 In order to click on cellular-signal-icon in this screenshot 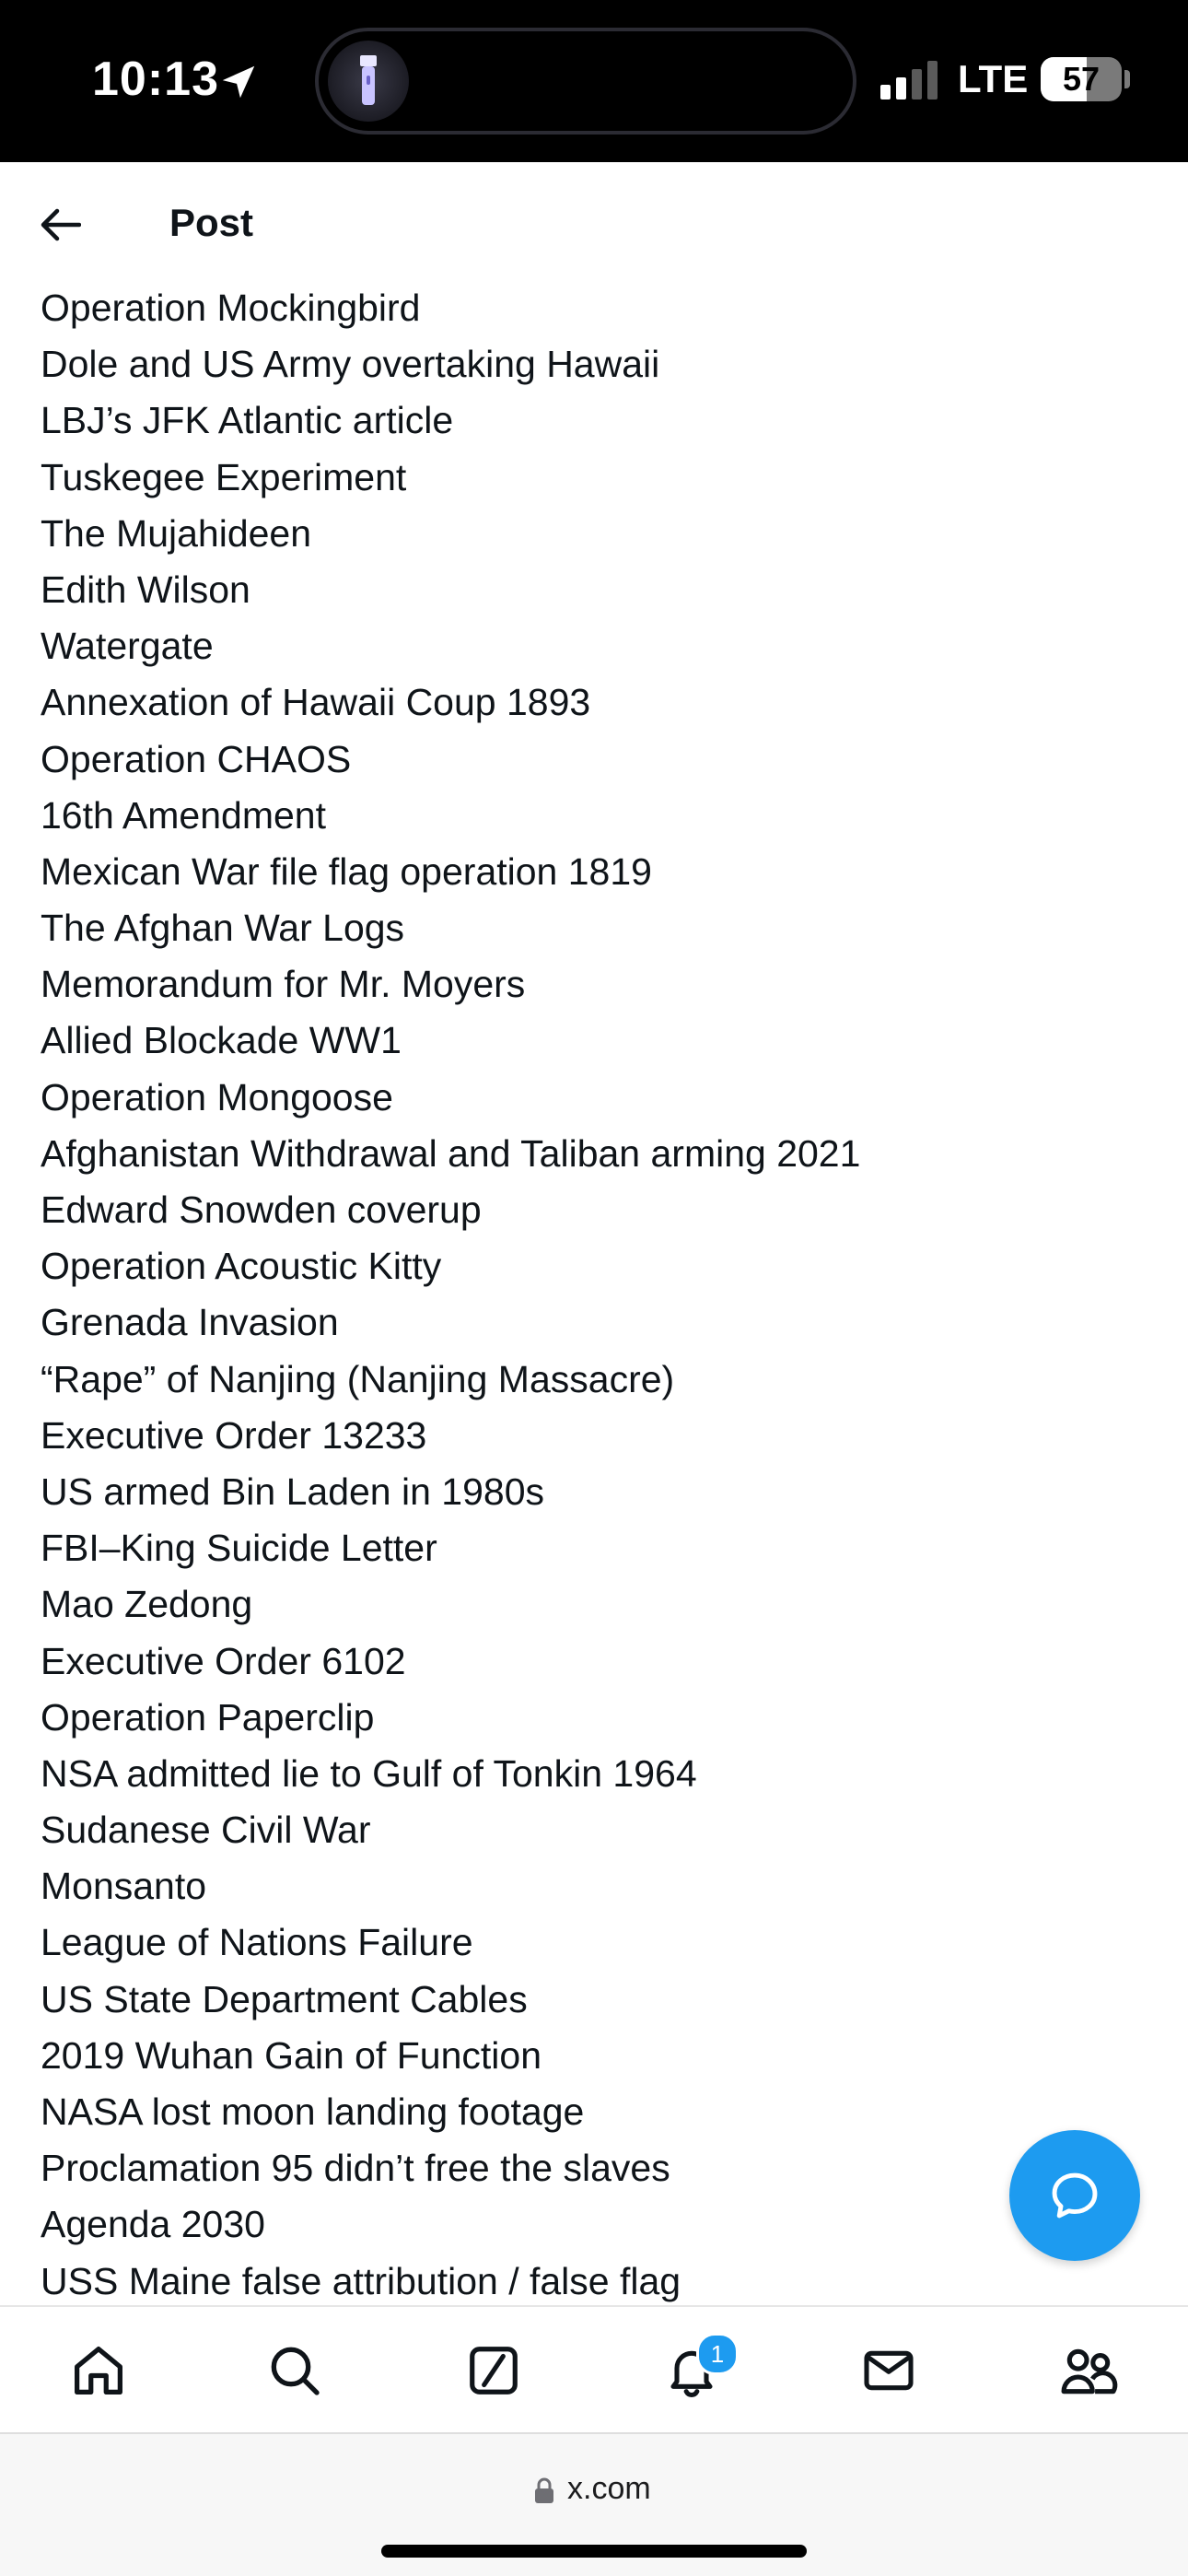, I will do `click(909, 80)`.